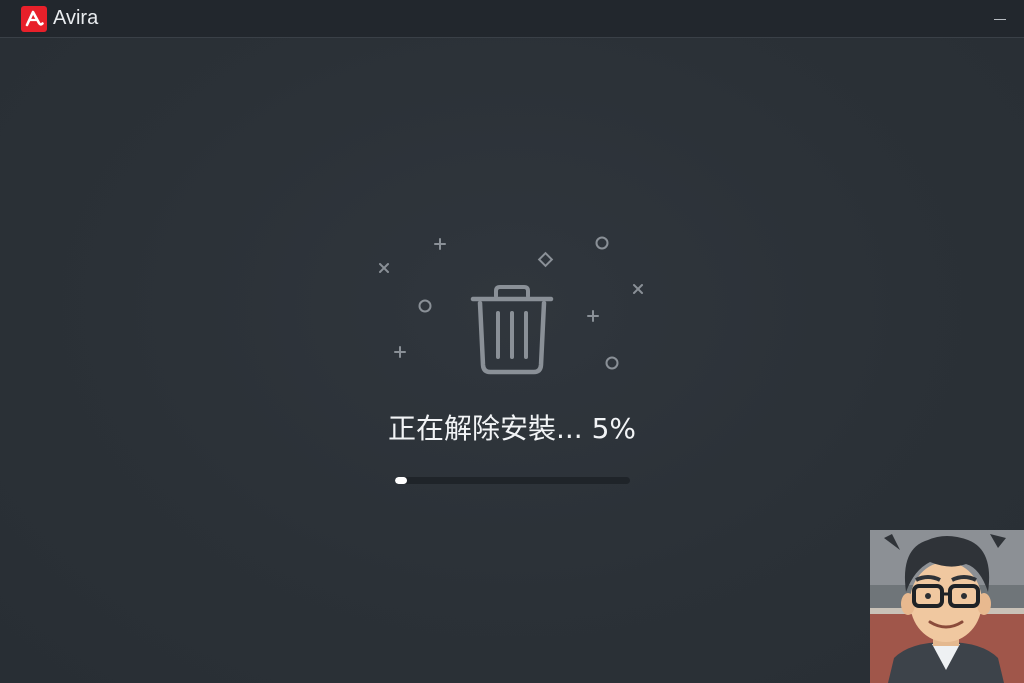 Image resolution: width=1024 pixels, height=683 pixels. I want to click on avira-logo-icon, so click(34, 19).